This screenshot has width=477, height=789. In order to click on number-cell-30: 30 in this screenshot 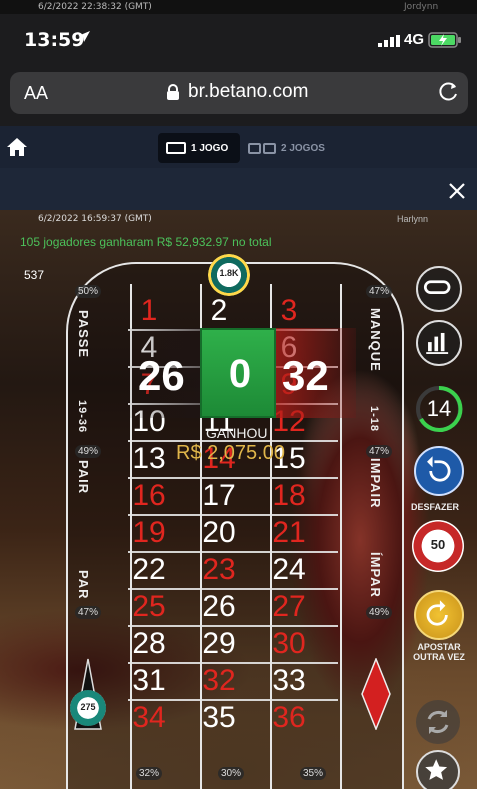, I will do `click(289, 644)`.